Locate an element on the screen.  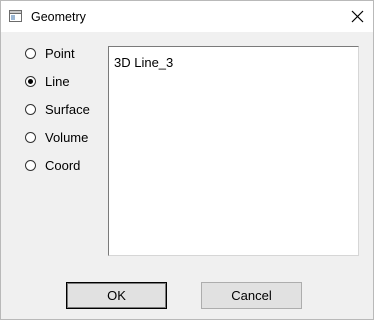
radio-button-surface is located at coordinates (30, 109).